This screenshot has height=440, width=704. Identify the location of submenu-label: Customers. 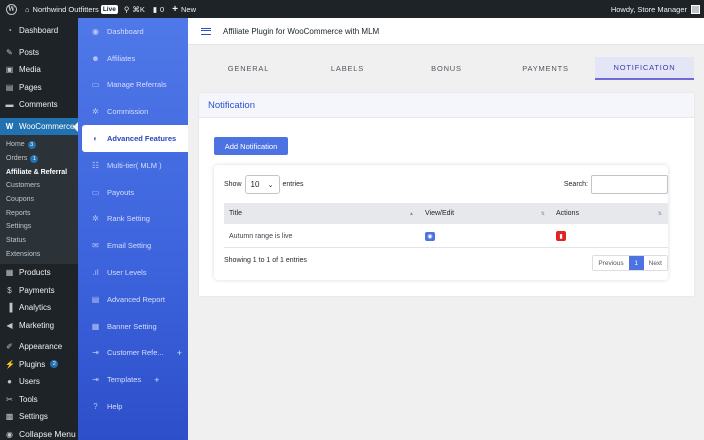
(23, 186).